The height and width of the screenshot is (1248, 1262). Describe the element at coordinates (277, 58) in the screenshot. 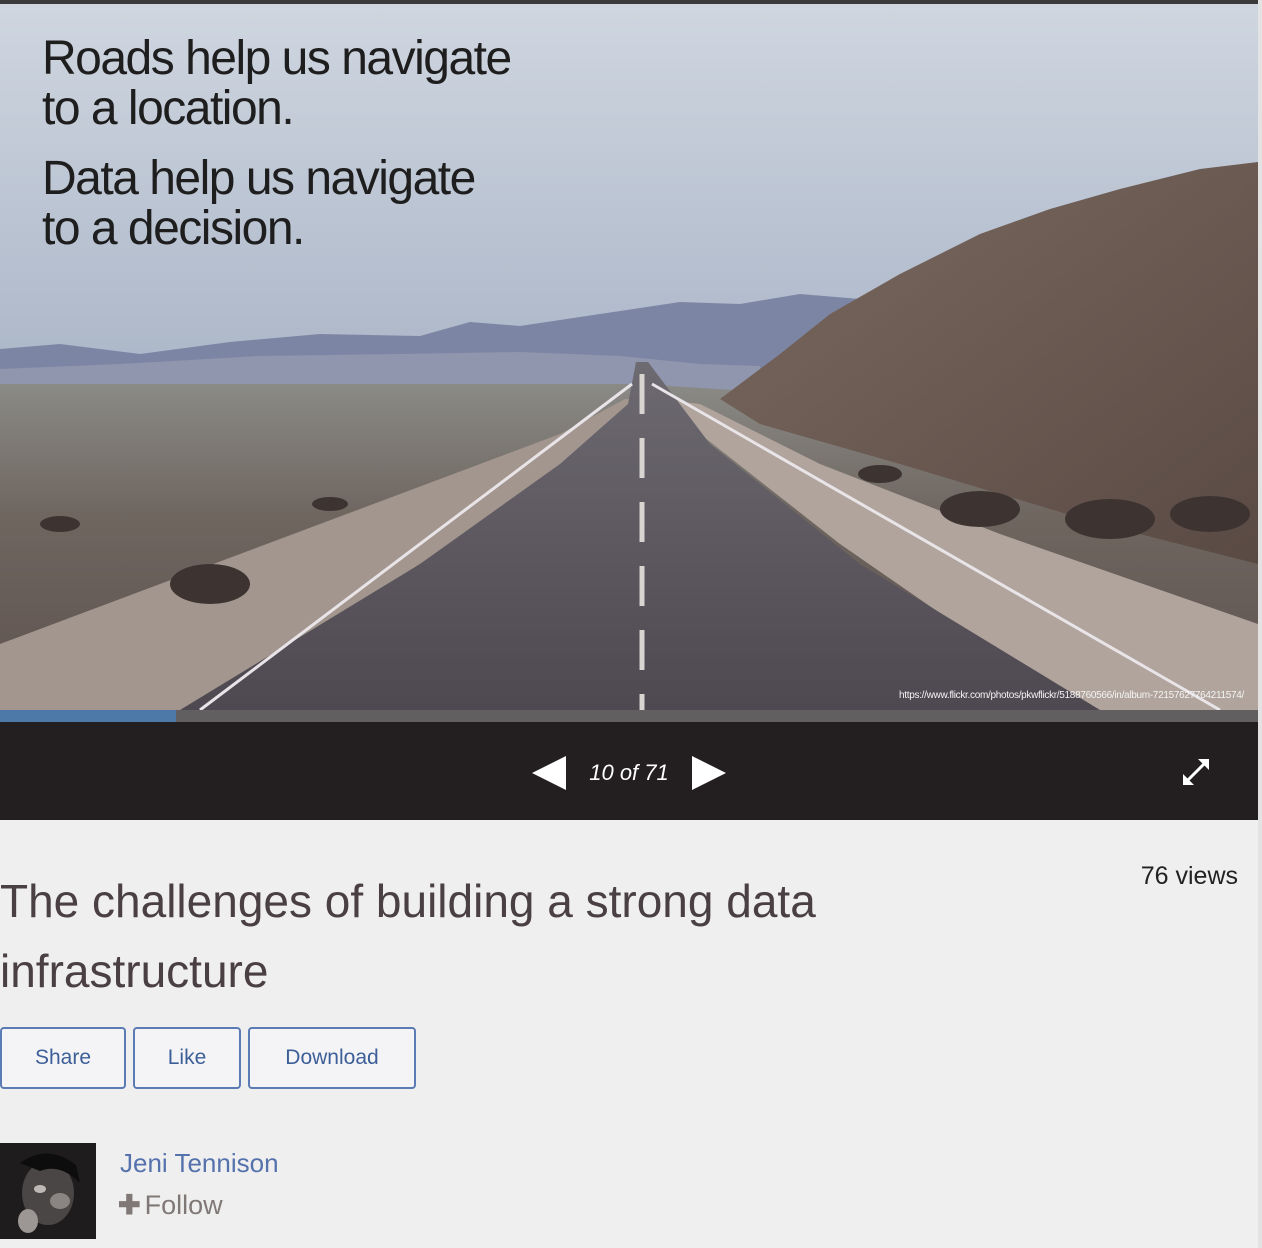

I see `slide-text-line: Roads help us navigate` at that location.